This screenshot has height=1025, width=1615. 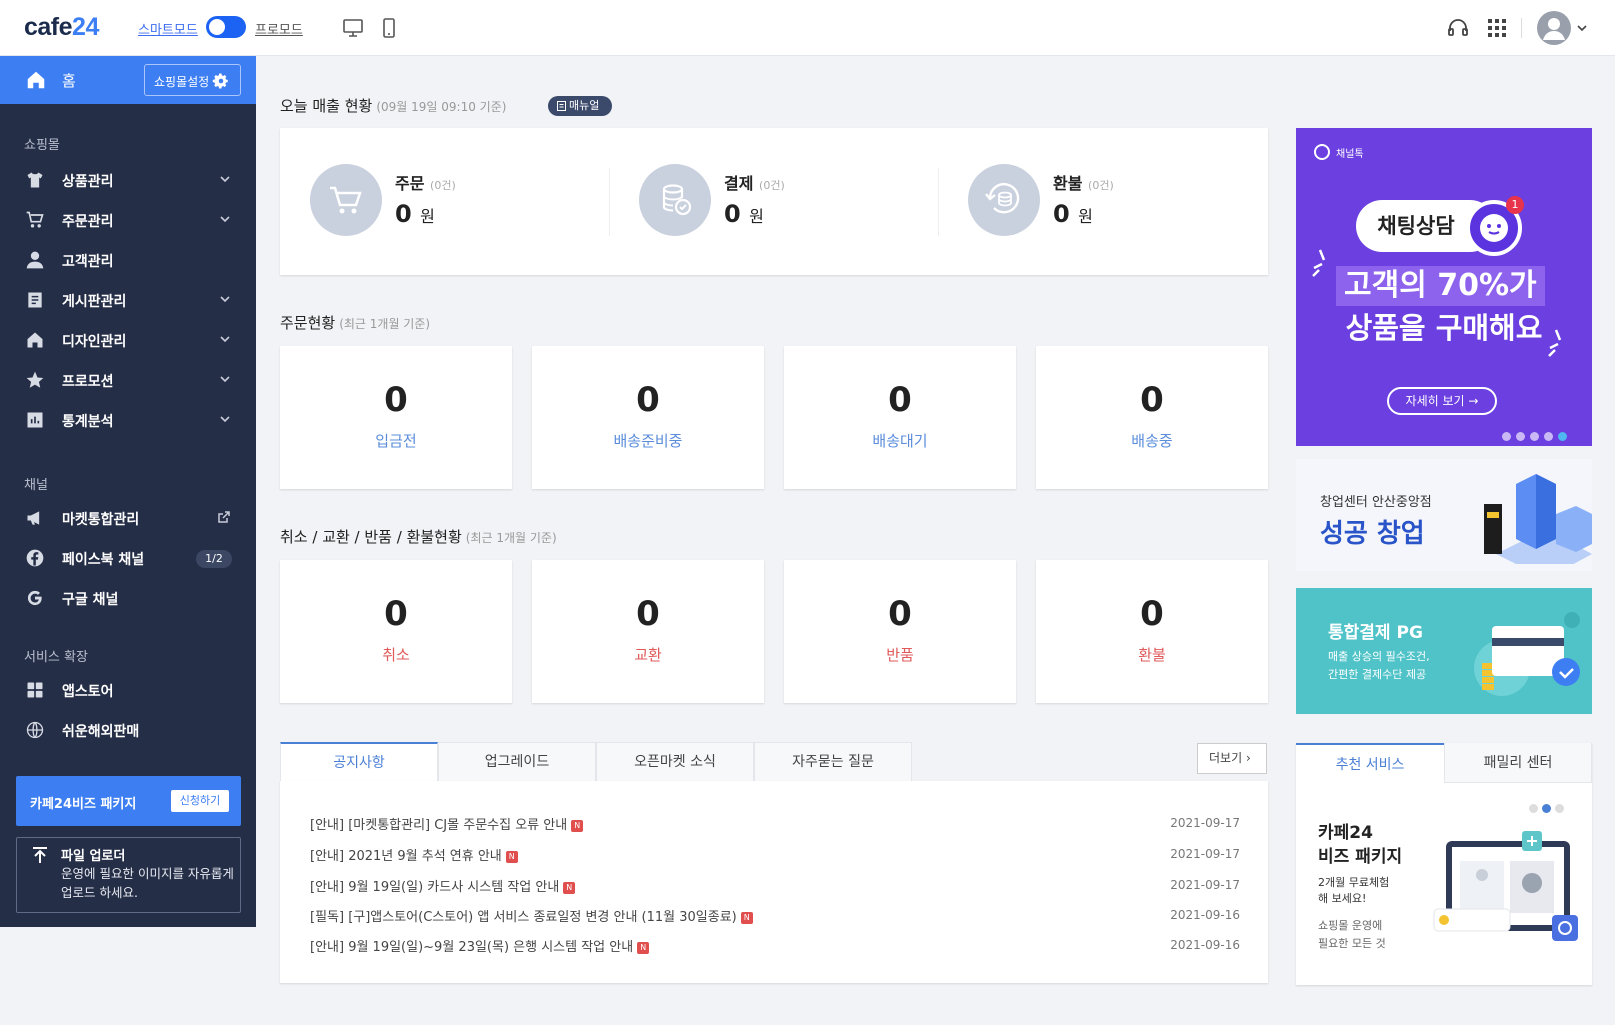 What do you see at coordinates (88, 222) in the screenshot?
I see `sidebar-item-label: 주문관리` at bounding box center [88, 222].